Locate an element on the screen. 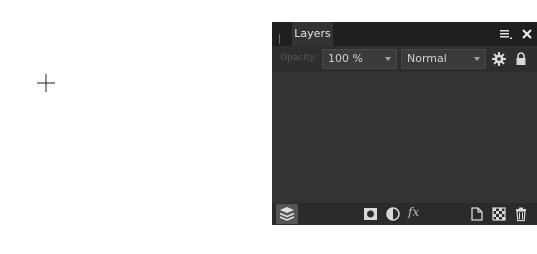 The height and width of the screenshot is (254, 537). trash-icon is located at coordinates (521, 214).